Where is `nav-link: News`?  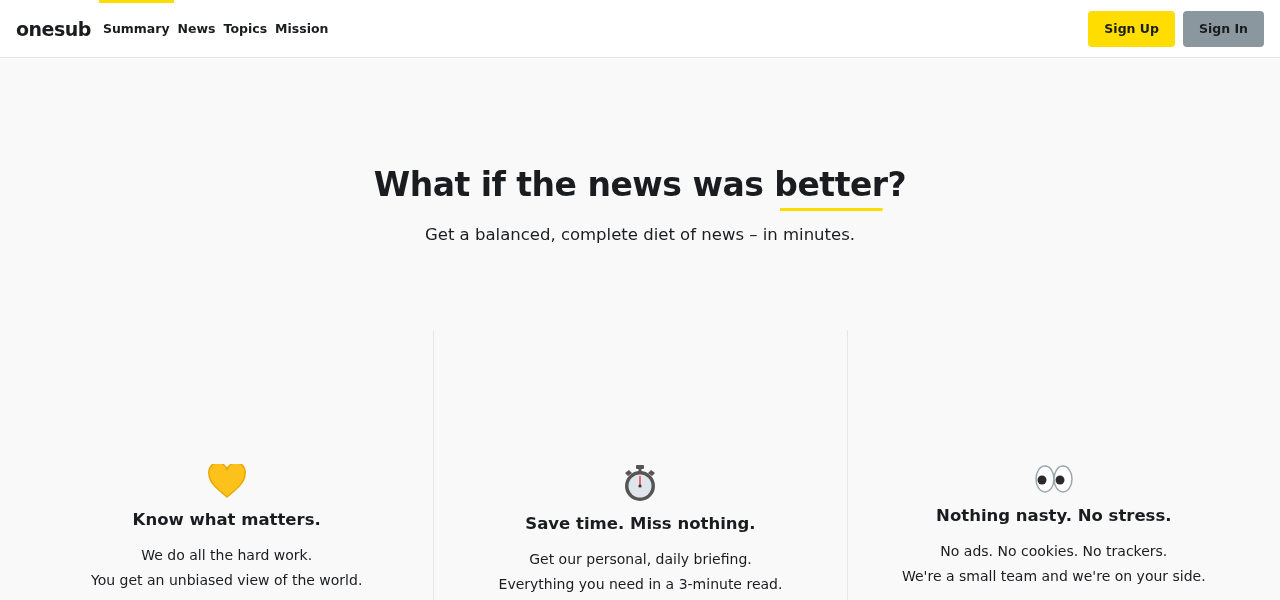 nav-link: News is located at coordinates (196, 28).